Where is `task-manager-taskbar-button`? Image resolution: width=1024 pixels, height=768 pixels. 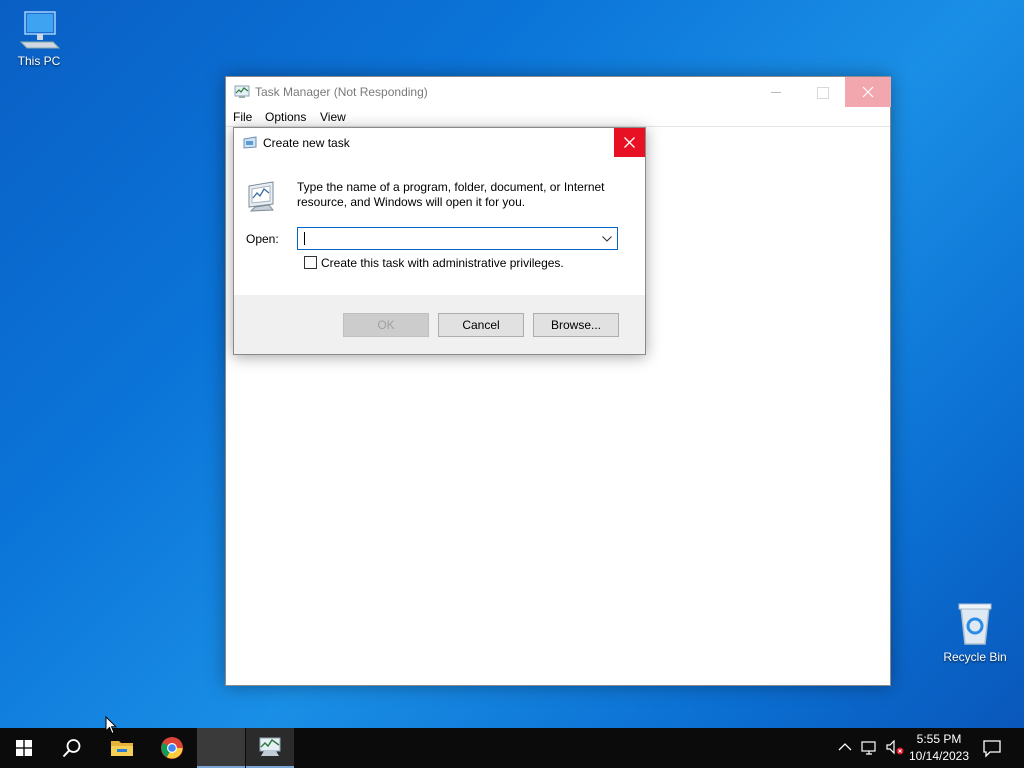
task-manager-taskbar-button is located at coordinates (270, 748).